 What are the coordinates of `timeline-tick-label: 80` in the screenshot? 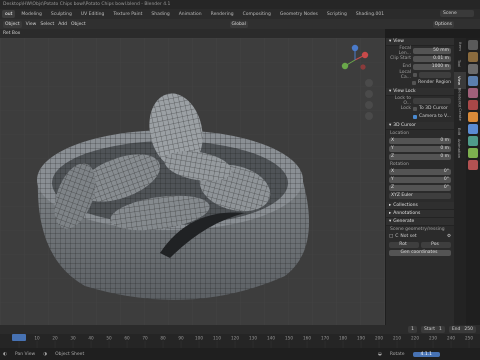 It's located at (163, 338).